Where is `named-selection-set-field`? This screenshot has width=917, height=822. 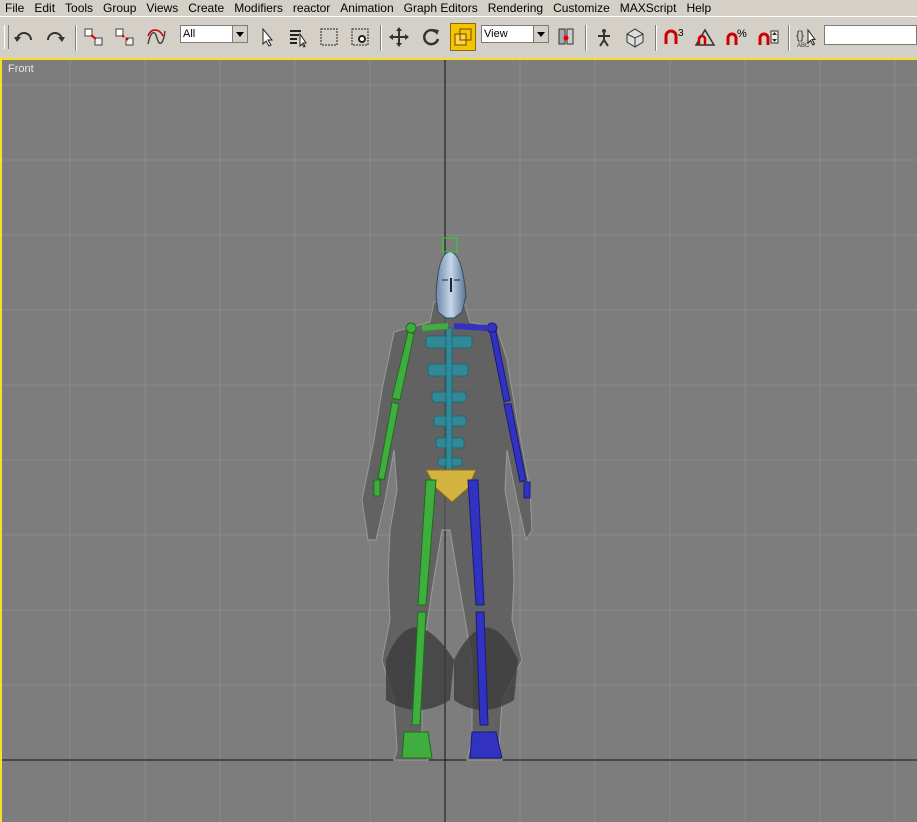 named-selection-set-field is located at coordinates (870, 35).